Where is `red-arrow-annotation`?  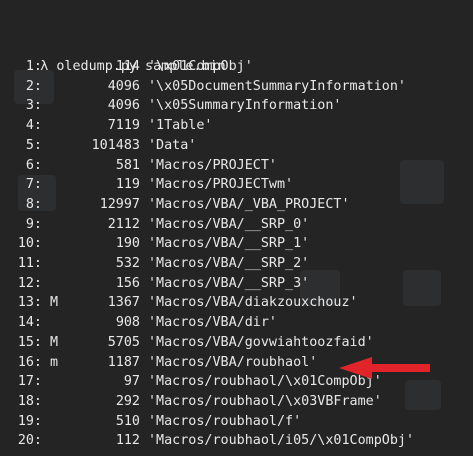 red-arrow-annotation is located at coordinates (384, 368).